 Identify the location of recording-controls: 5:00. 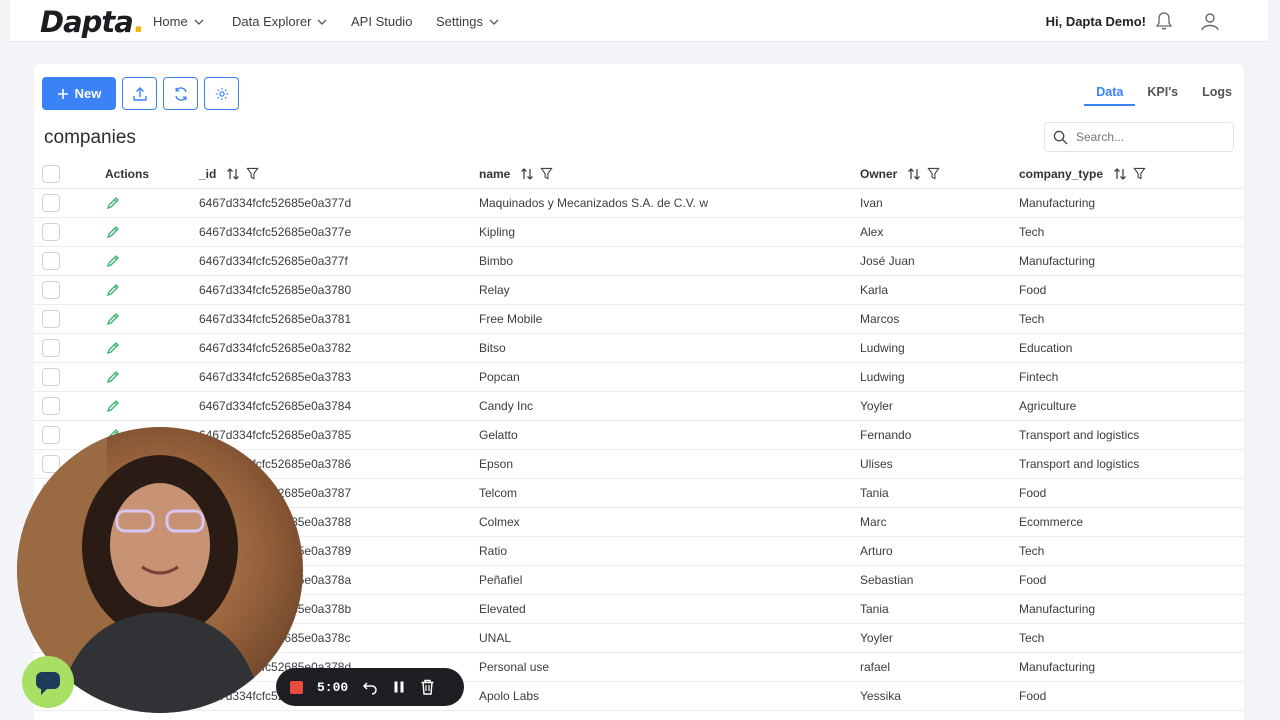
(370, 687).